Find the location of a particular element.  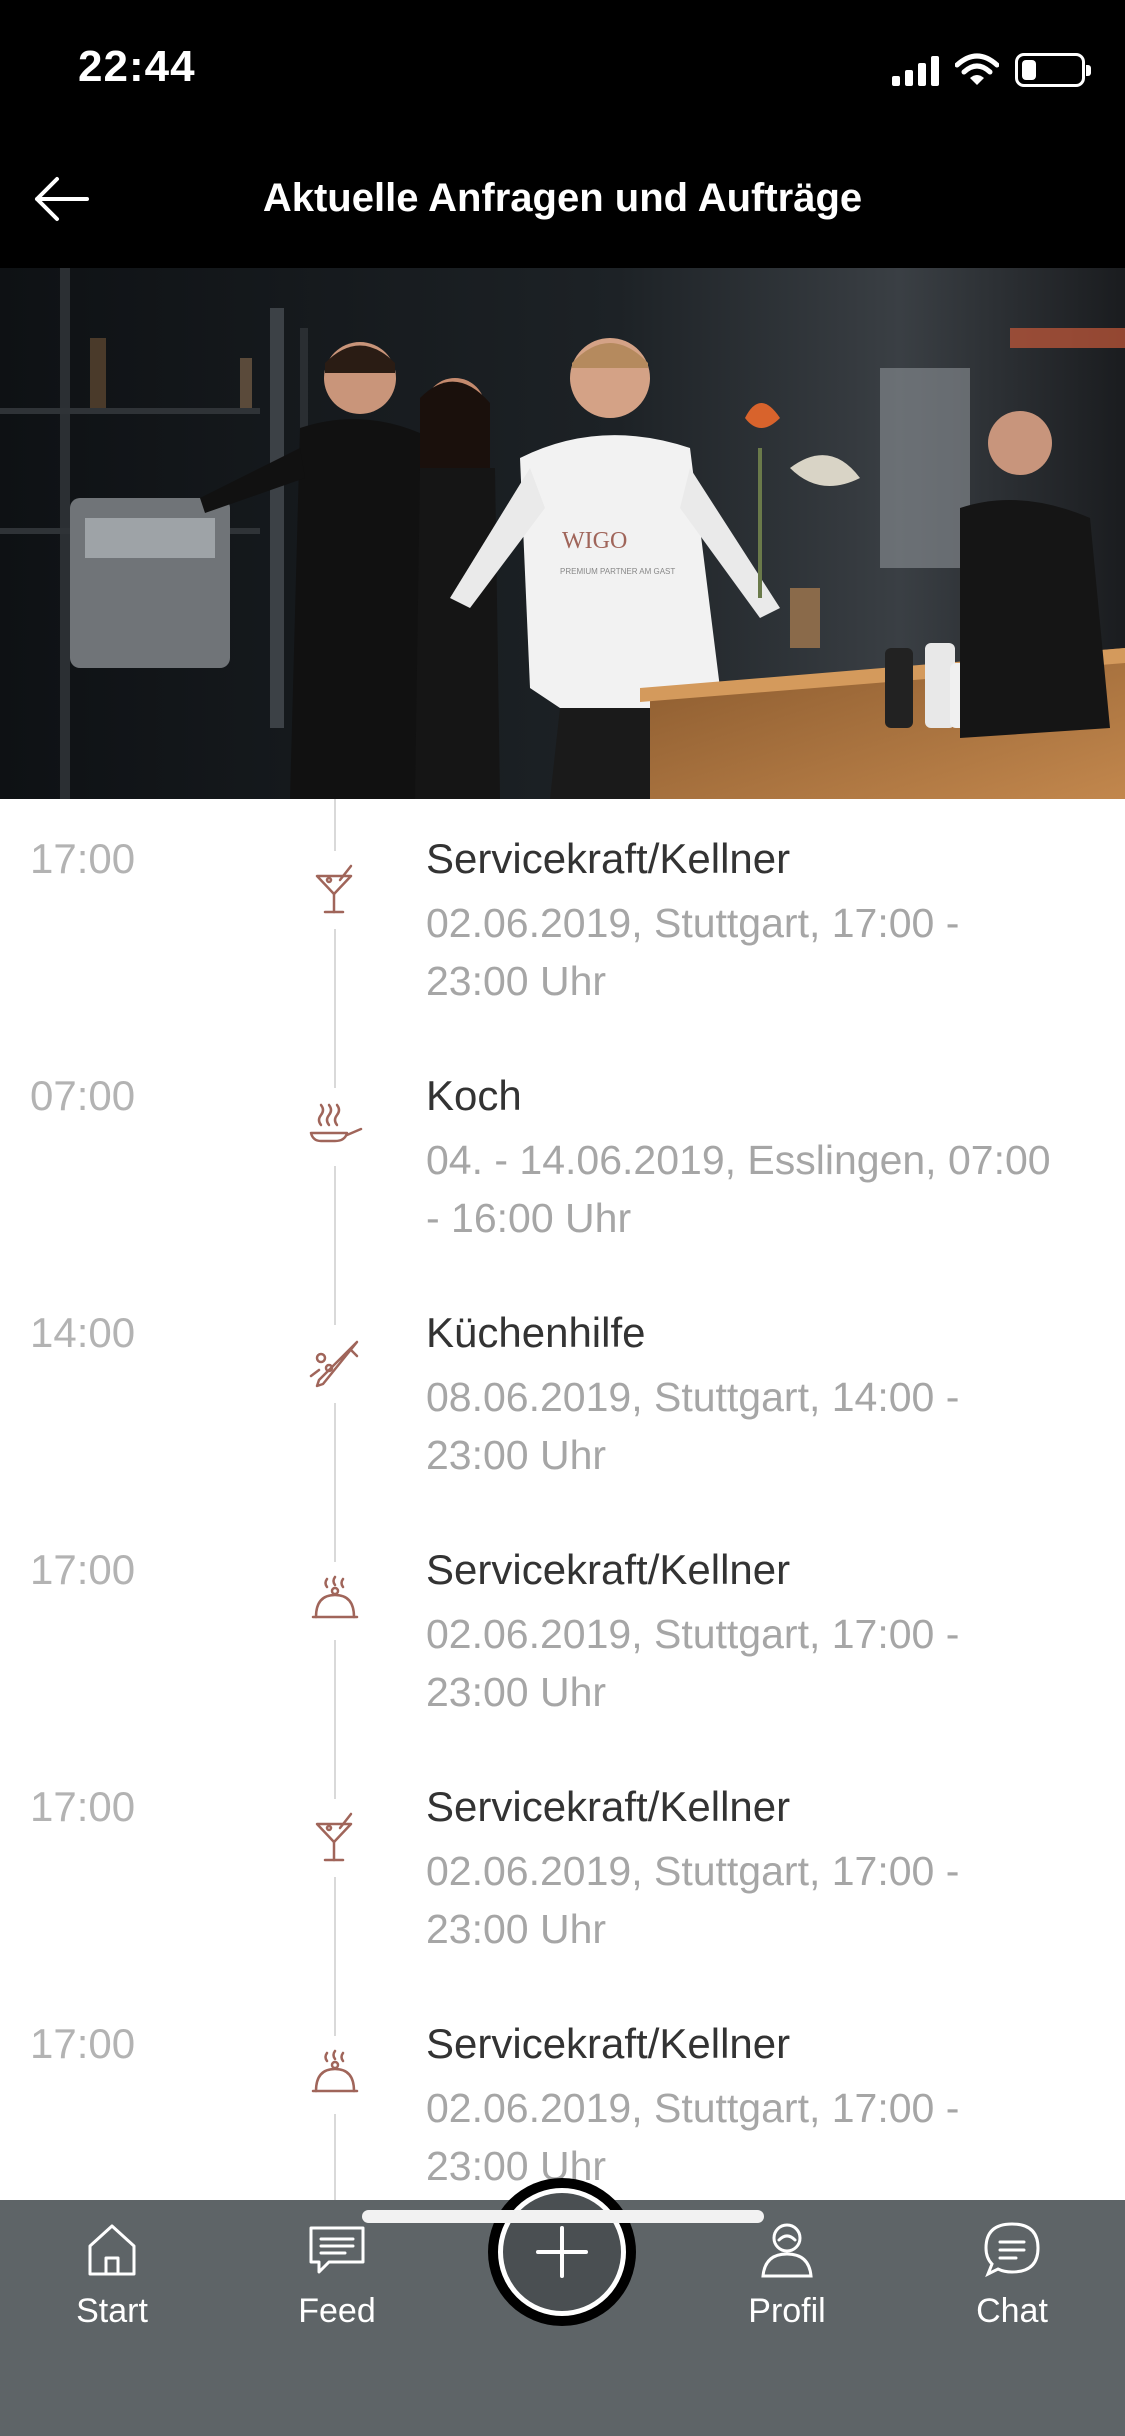

tab-feed: Feed is located at coordinates (337, 2282).